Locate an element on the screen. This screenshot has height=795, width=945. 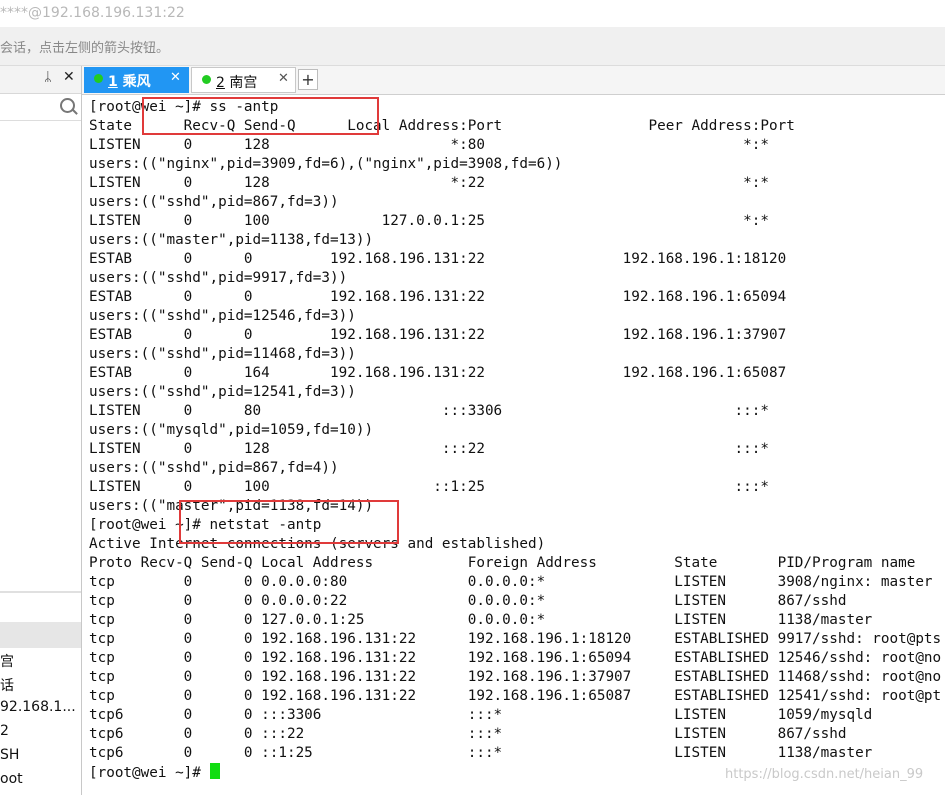
tab-session-1: 1 乘风 ✕ is located at coordinates (136, 80).